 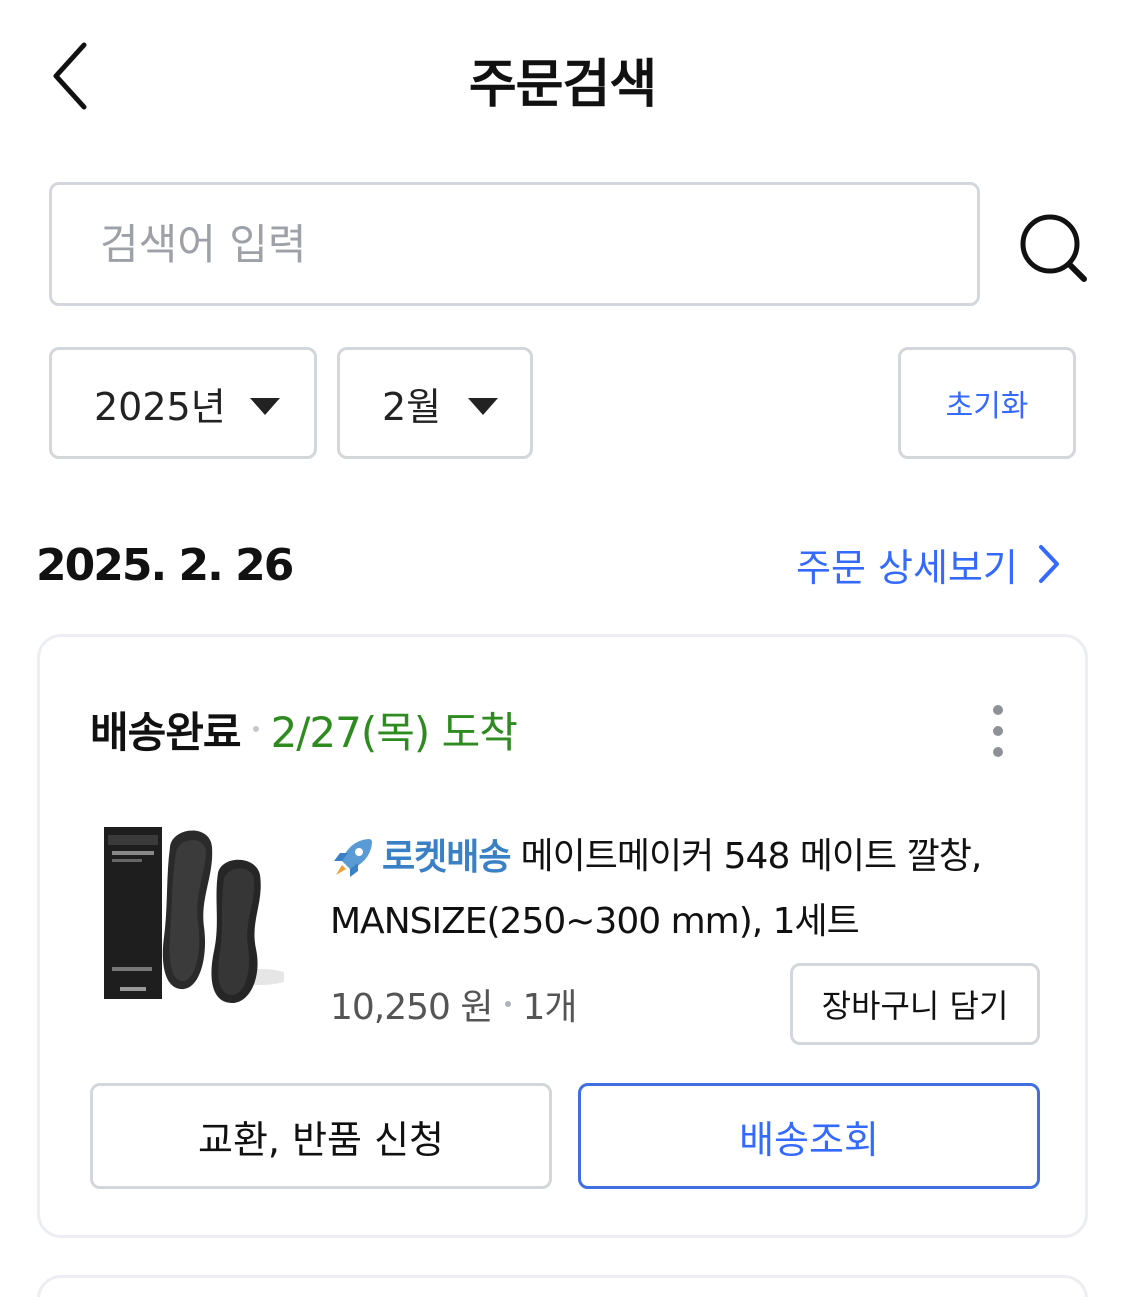 I want to click on search-button, so click(x=1052, y=248).